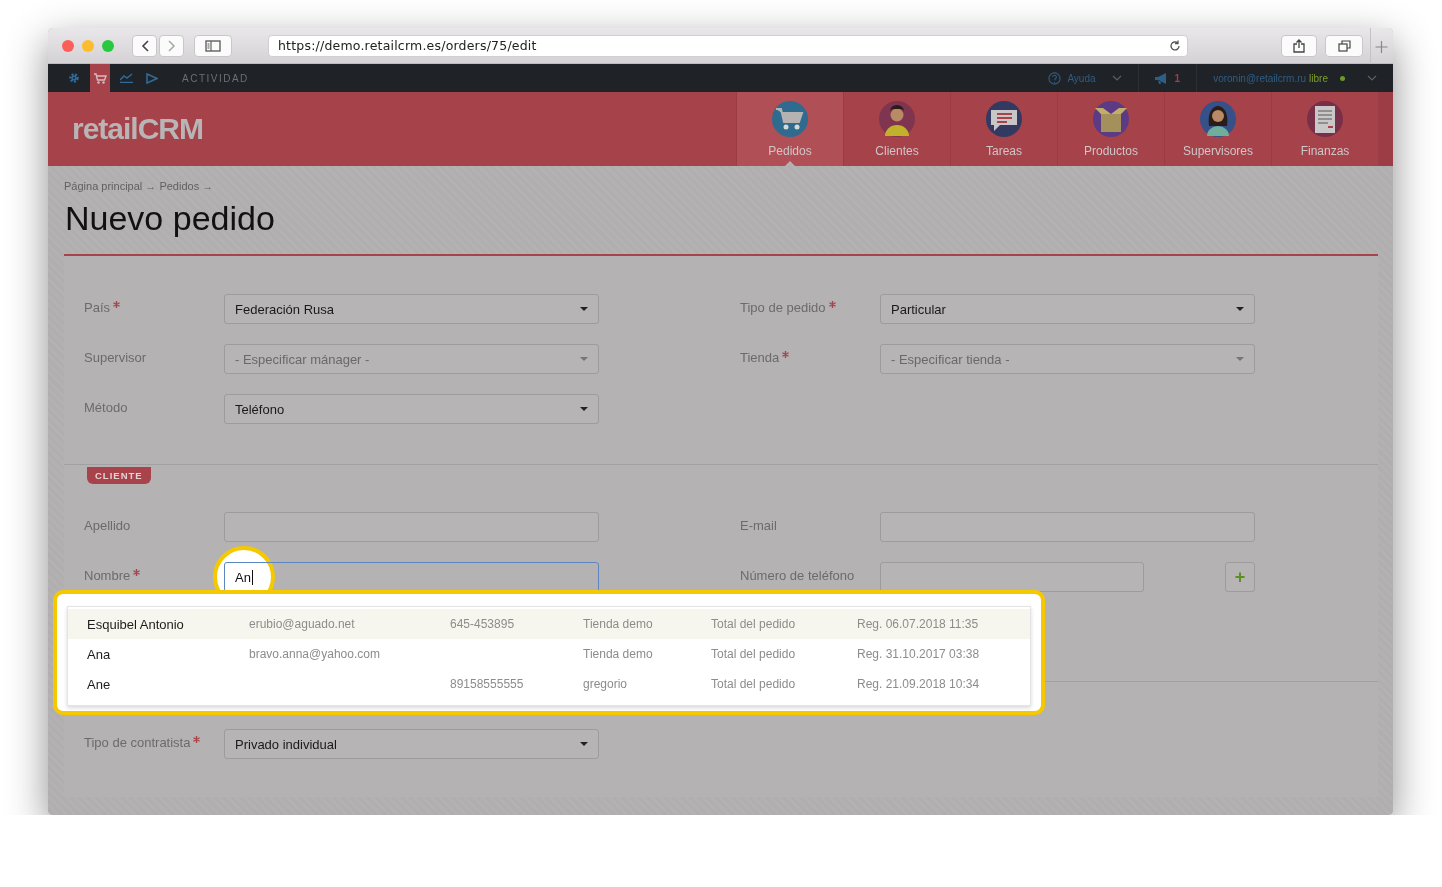 The height and width of the screenshot is (887, 1442). Describe the element at coordinates (106, 407) in the screenshot. I see `field-label: Método` at that location.